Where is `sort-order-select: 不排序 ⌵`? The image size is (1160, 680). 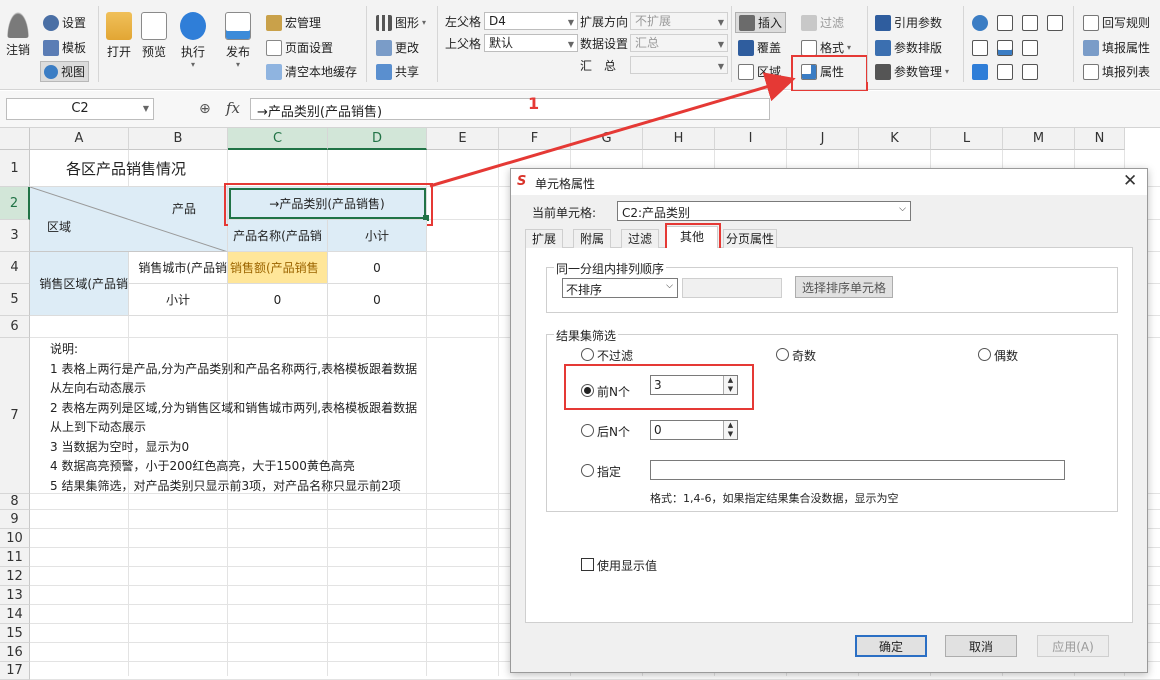 sort-order-select: 不排序 ⌵ is located at coordinates (620, 288).